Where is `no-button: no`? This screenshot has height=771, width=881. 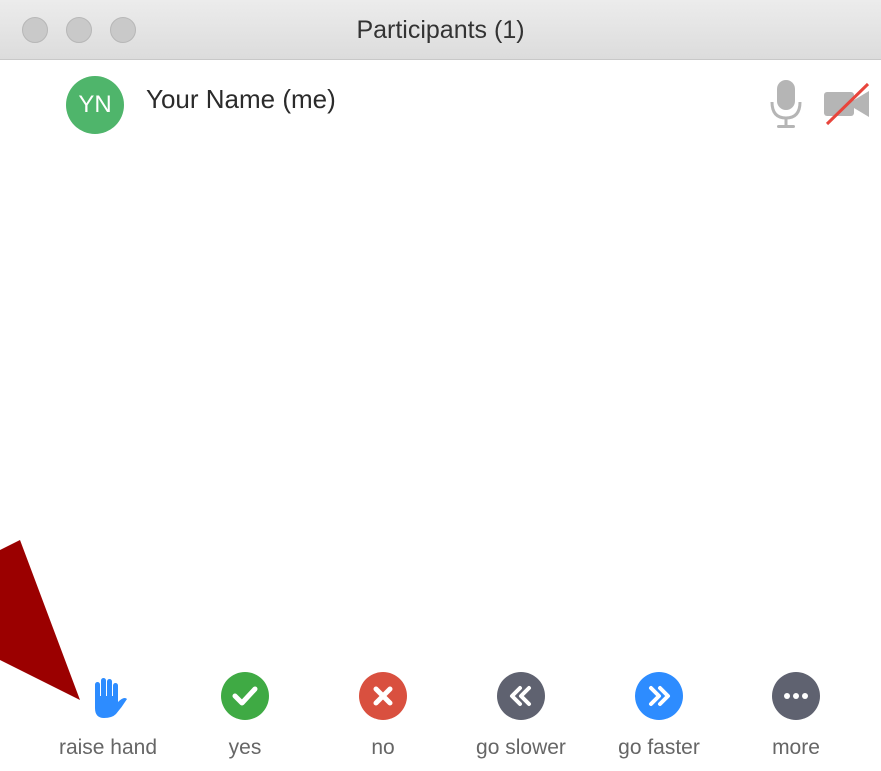 no-button: no is located at coordinates (383, 717).